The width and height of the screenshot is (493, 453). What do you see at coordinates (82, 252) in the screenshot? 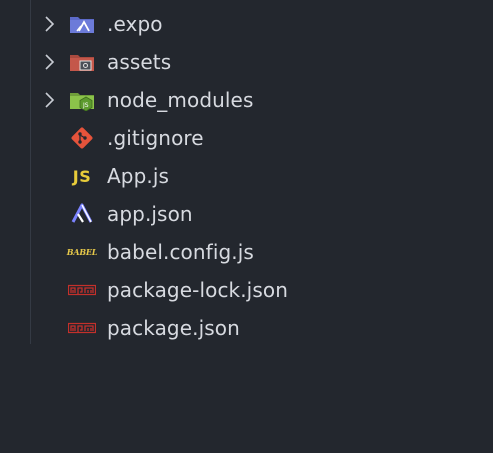
I see `babel-icon: BABEL` at bounding box center [82, 252].